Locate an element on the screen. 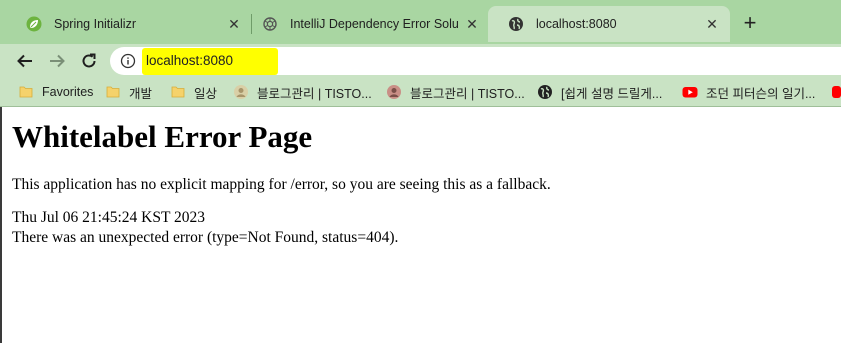 The width and height of the screenshot is (841, 343). forward-button is located at coordinates (57, 61).